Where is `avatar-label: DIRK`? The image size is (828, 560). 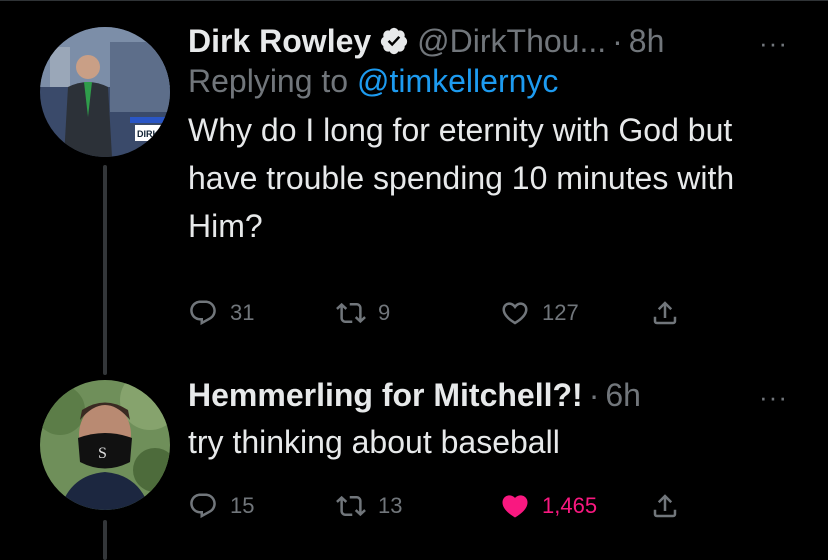
avatar-label: DIRK is located at coordinates (148, 134).